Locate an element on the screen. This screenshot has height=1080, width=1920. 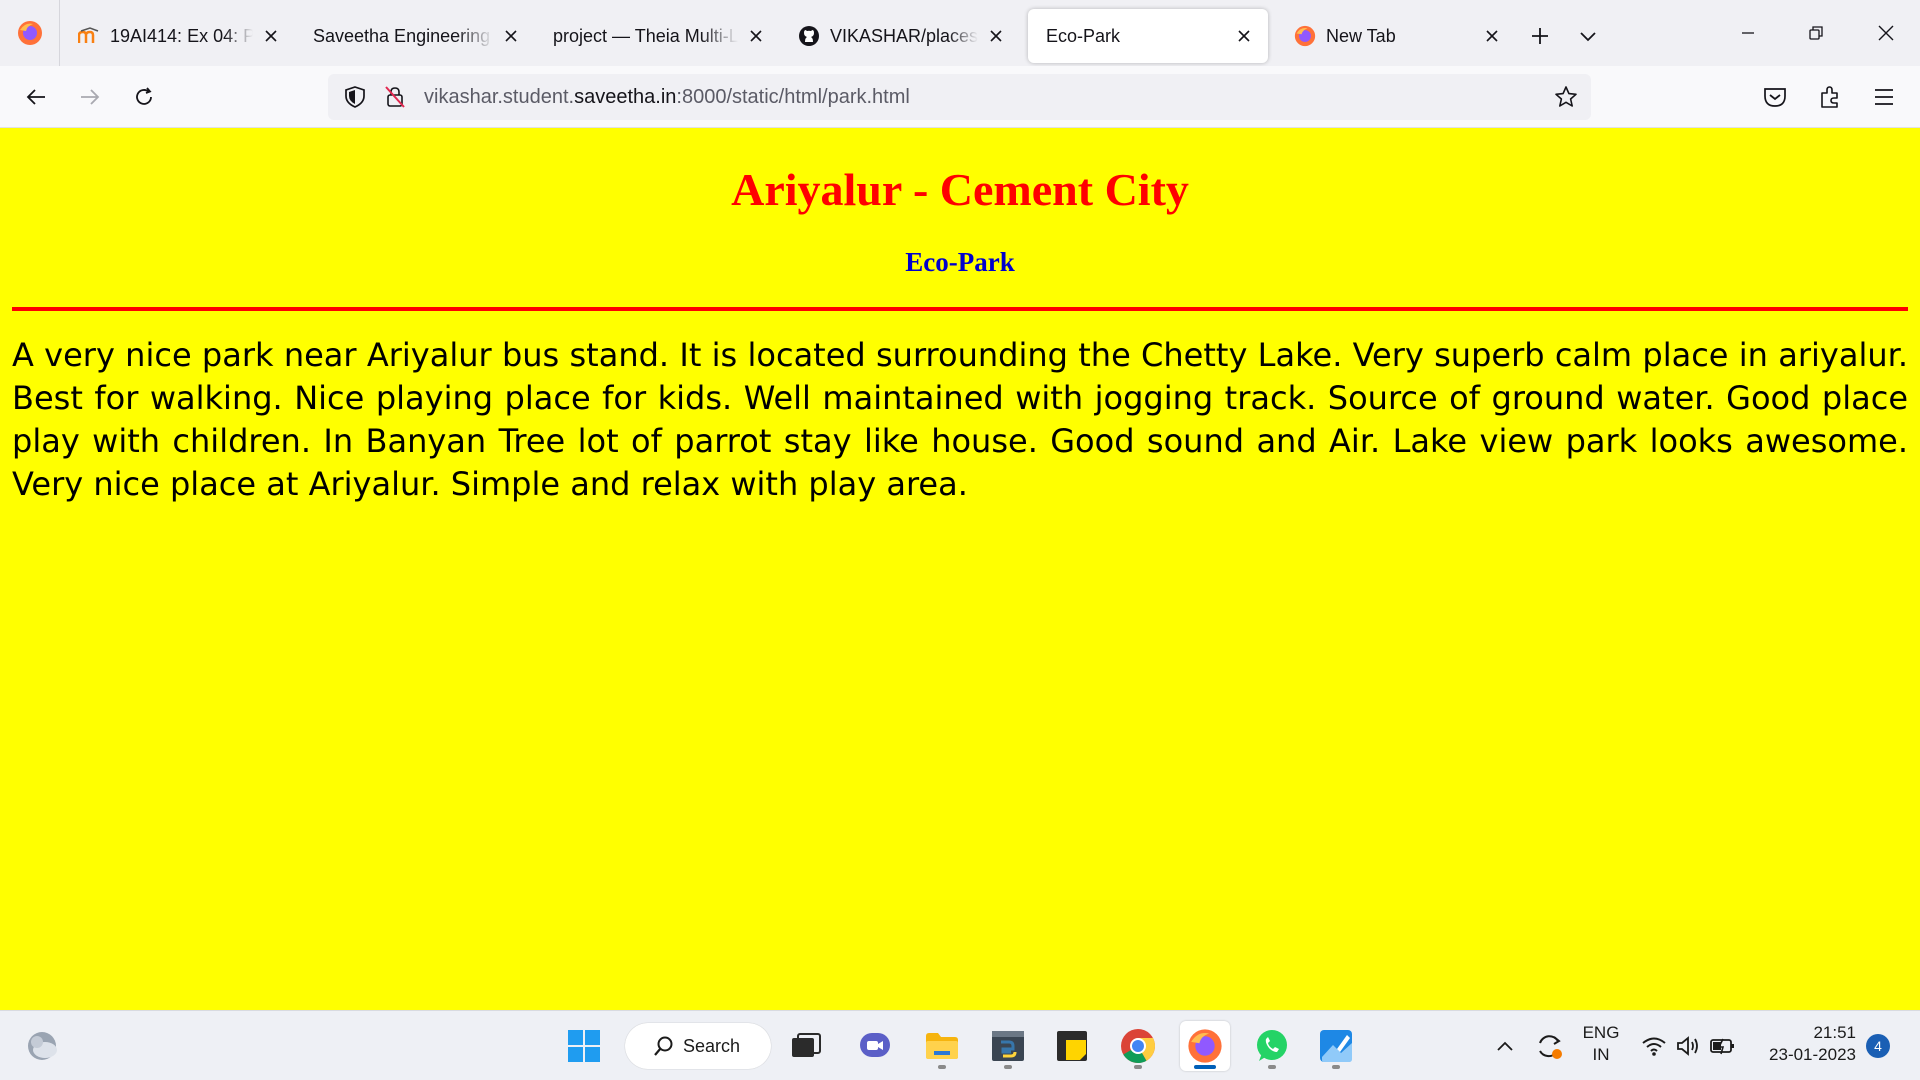
pocket-button is located at coordinates (1775, 97).